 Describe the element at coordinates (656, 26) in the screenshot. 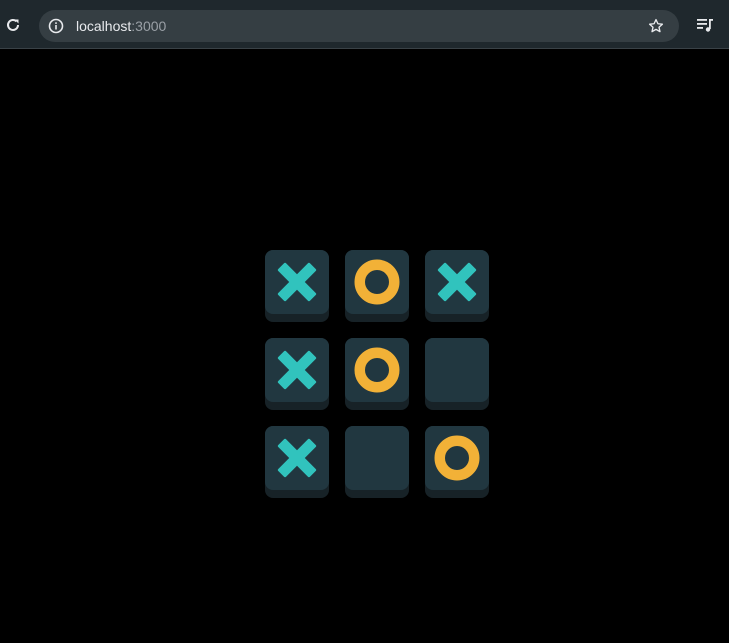

I see `star-icon` at that location.